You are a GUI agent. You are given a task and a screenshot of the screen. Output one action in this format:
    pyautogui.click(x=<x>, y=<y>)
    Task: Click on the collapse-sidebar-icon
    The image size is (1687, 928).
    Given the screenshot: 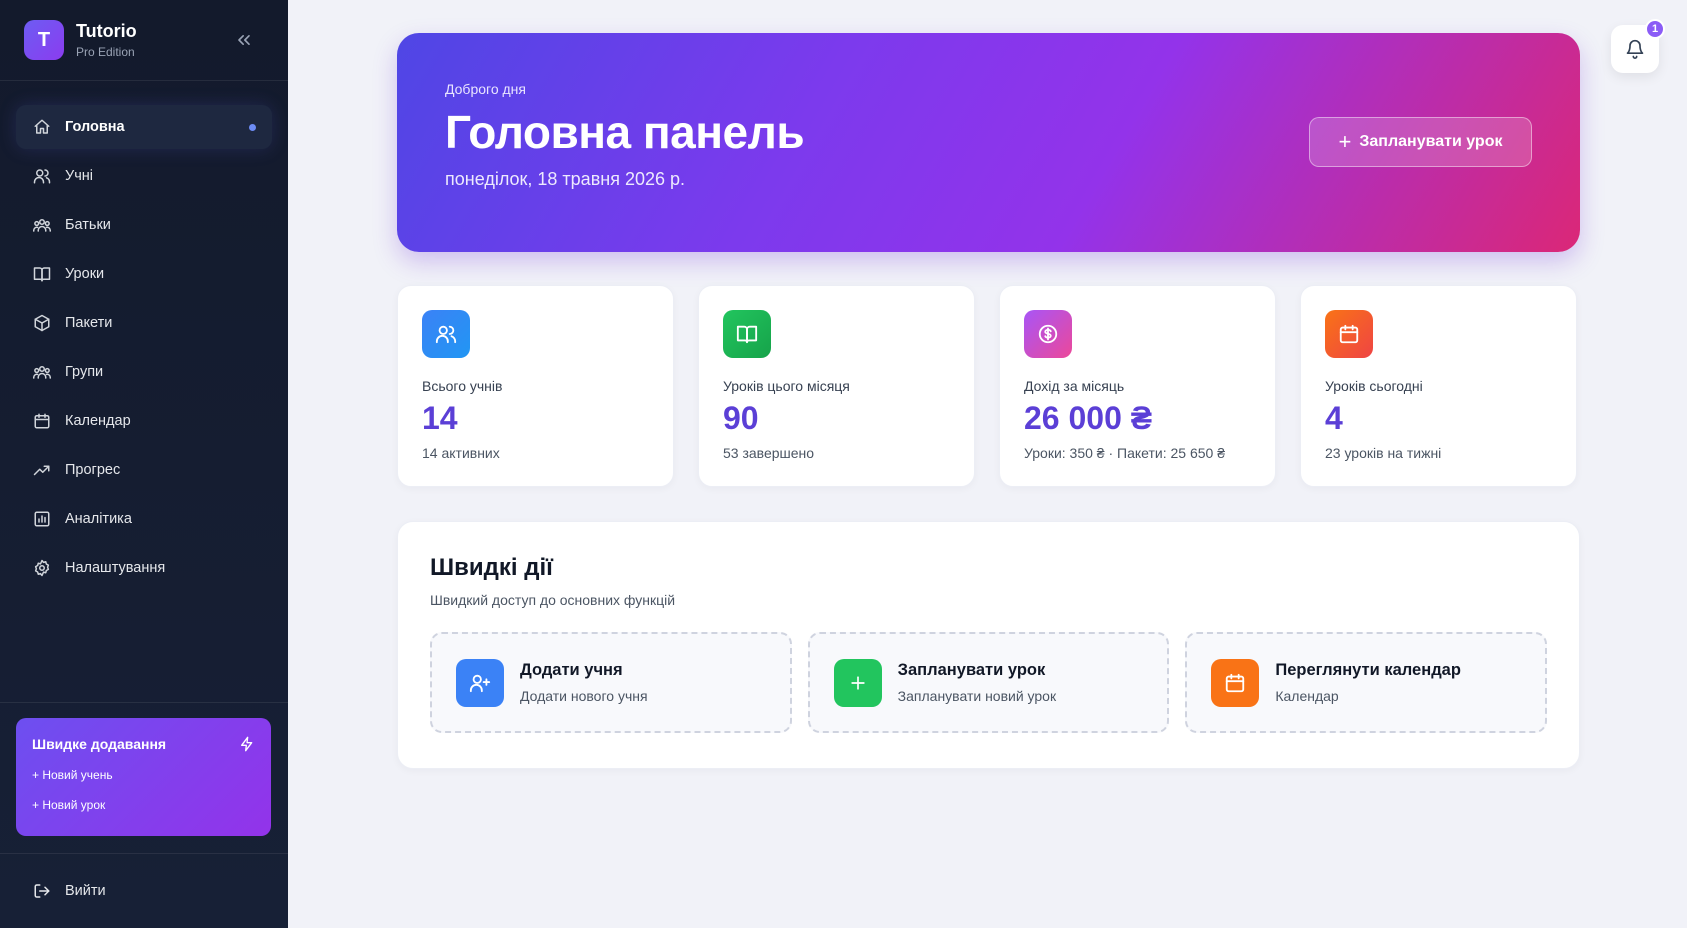 What is the action you would take?
    pyautogui.click(x=244, y=40)
    